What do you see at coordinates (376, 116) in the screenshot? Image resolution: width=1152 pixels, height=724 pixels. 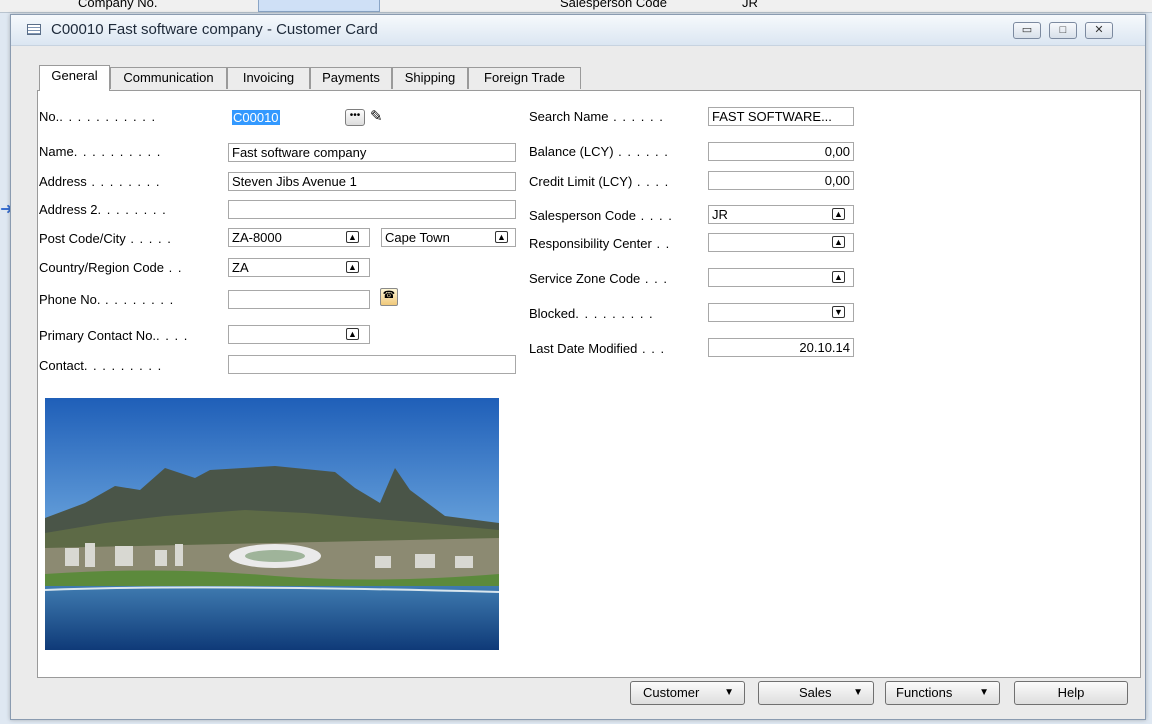 I see `pencil-icon: ✎` at bounding box center [376, 116].